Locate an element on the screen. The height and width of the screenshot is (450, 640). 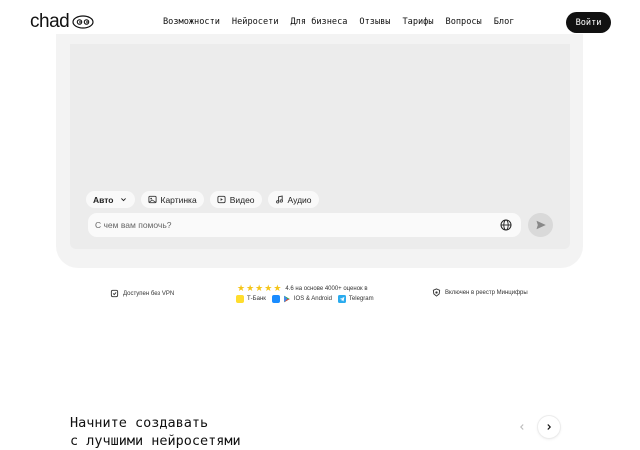
carousel-prev-button is located at coordinates (522, 427).